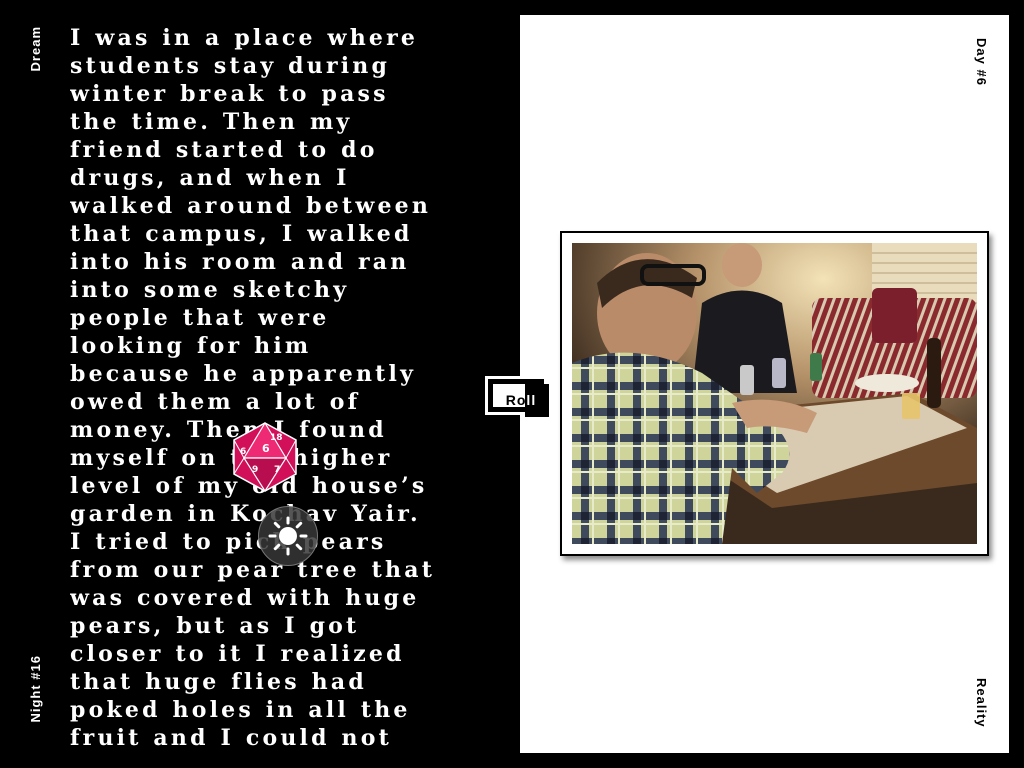  I want to click on dice-graphic: 18 6 6 9 7, so click(265, 457).